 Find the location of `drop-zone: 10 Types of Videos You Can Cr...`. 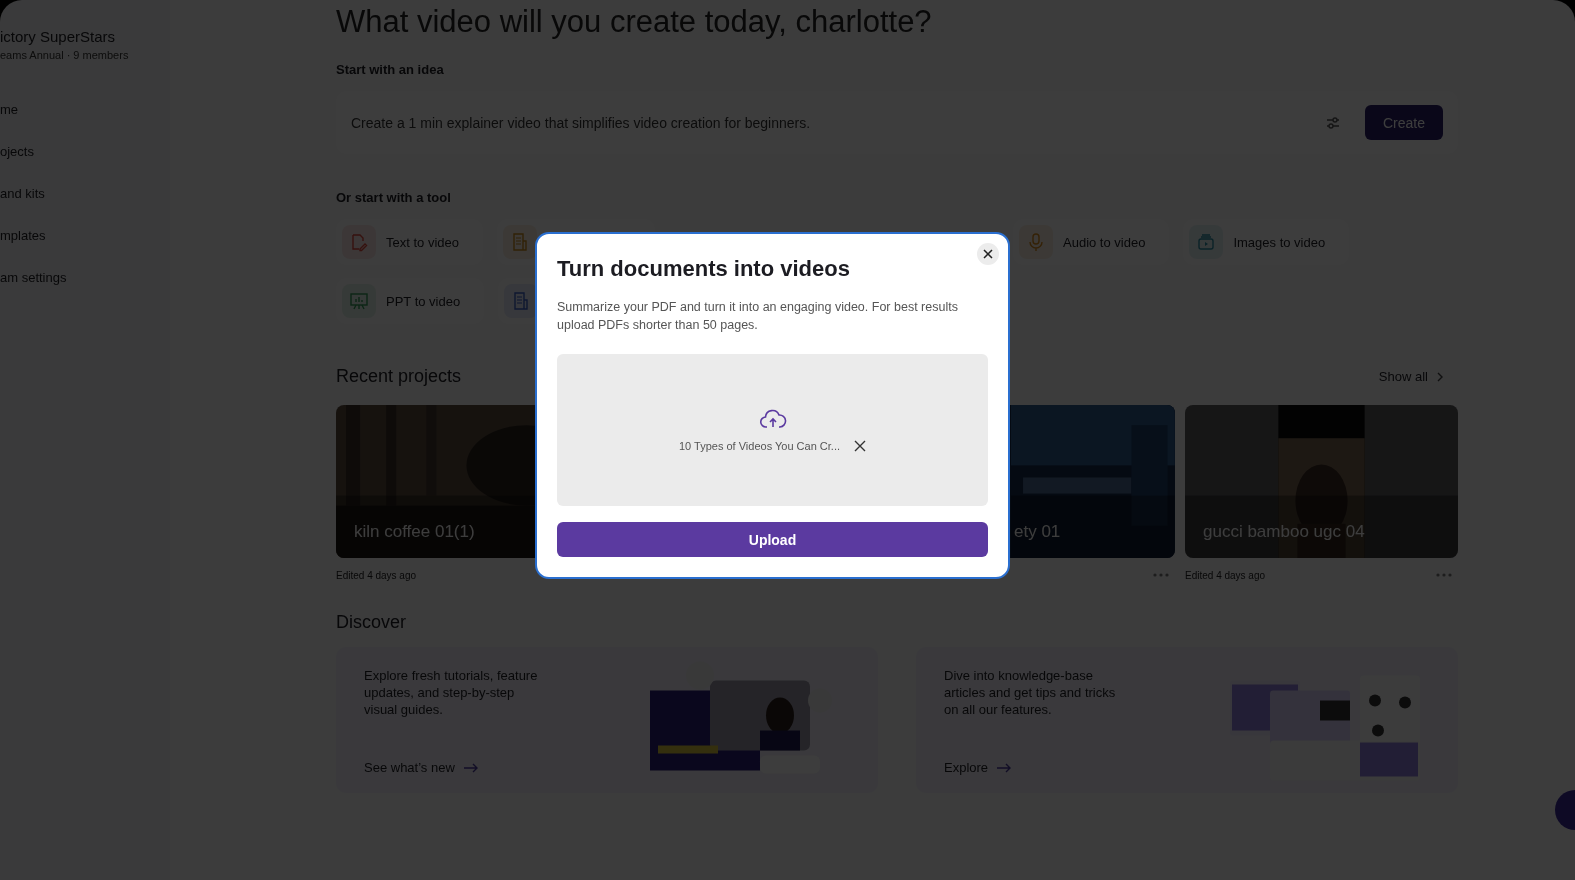

drop-zone: 10 Types of Videos You Can Cr... is located at coordinates (772, 430).